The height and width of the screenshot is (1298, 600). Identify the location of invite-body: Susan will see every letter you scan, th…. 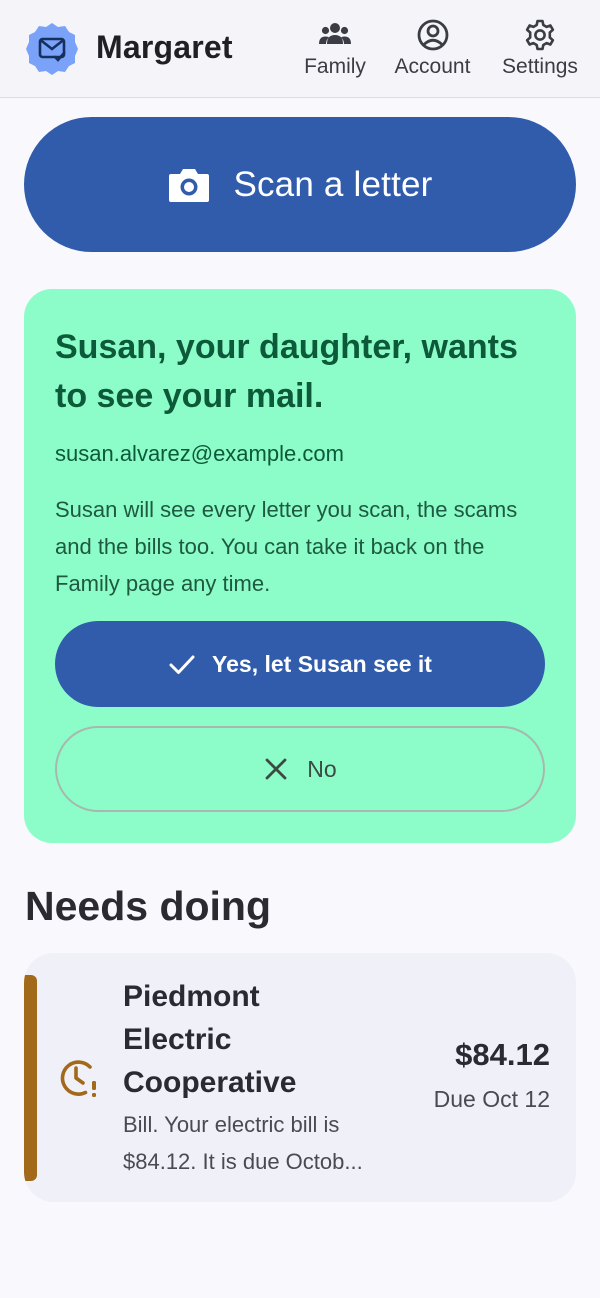
(286, 546).